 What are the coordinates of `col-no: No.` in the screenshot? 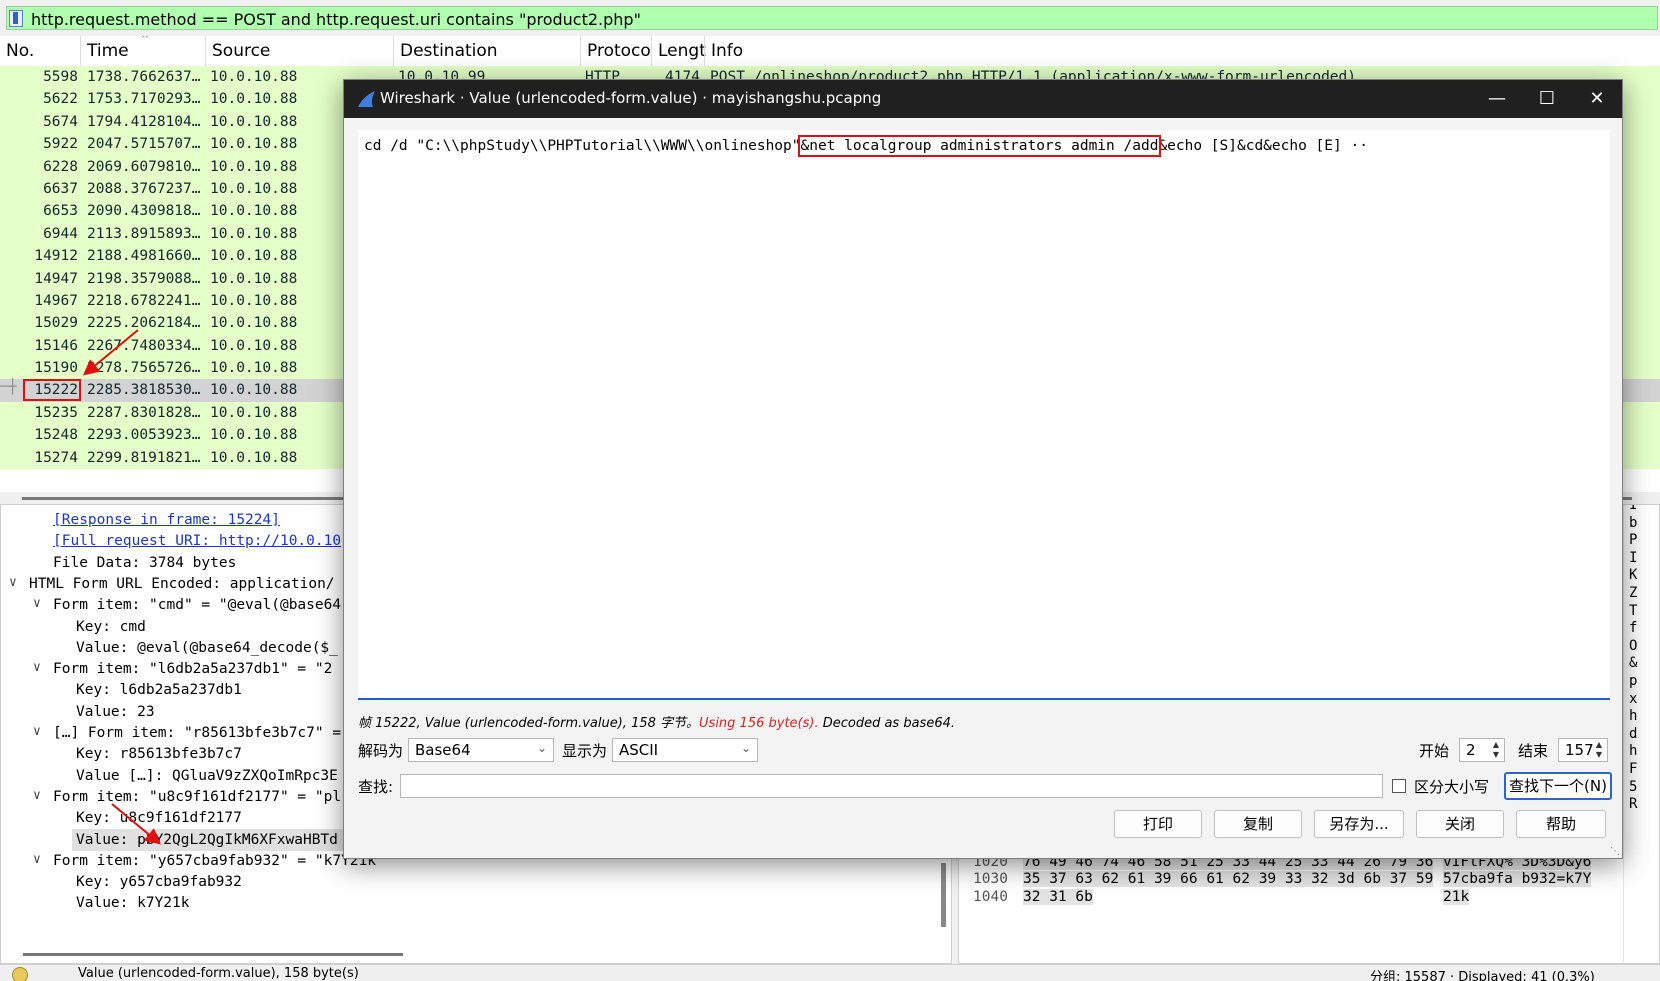 It's located at (20, 51).